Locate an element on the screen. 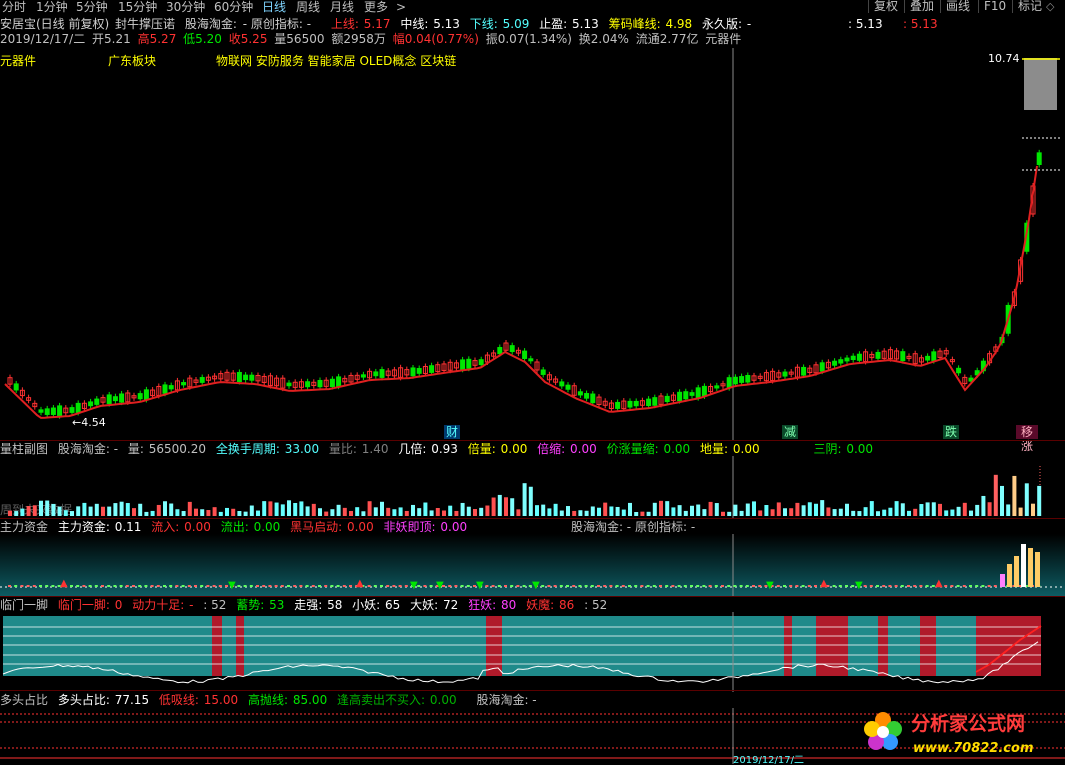 The image size is (1065, 765). volume-panel-name: 量柱副图 is located at coordinates (24, 449).